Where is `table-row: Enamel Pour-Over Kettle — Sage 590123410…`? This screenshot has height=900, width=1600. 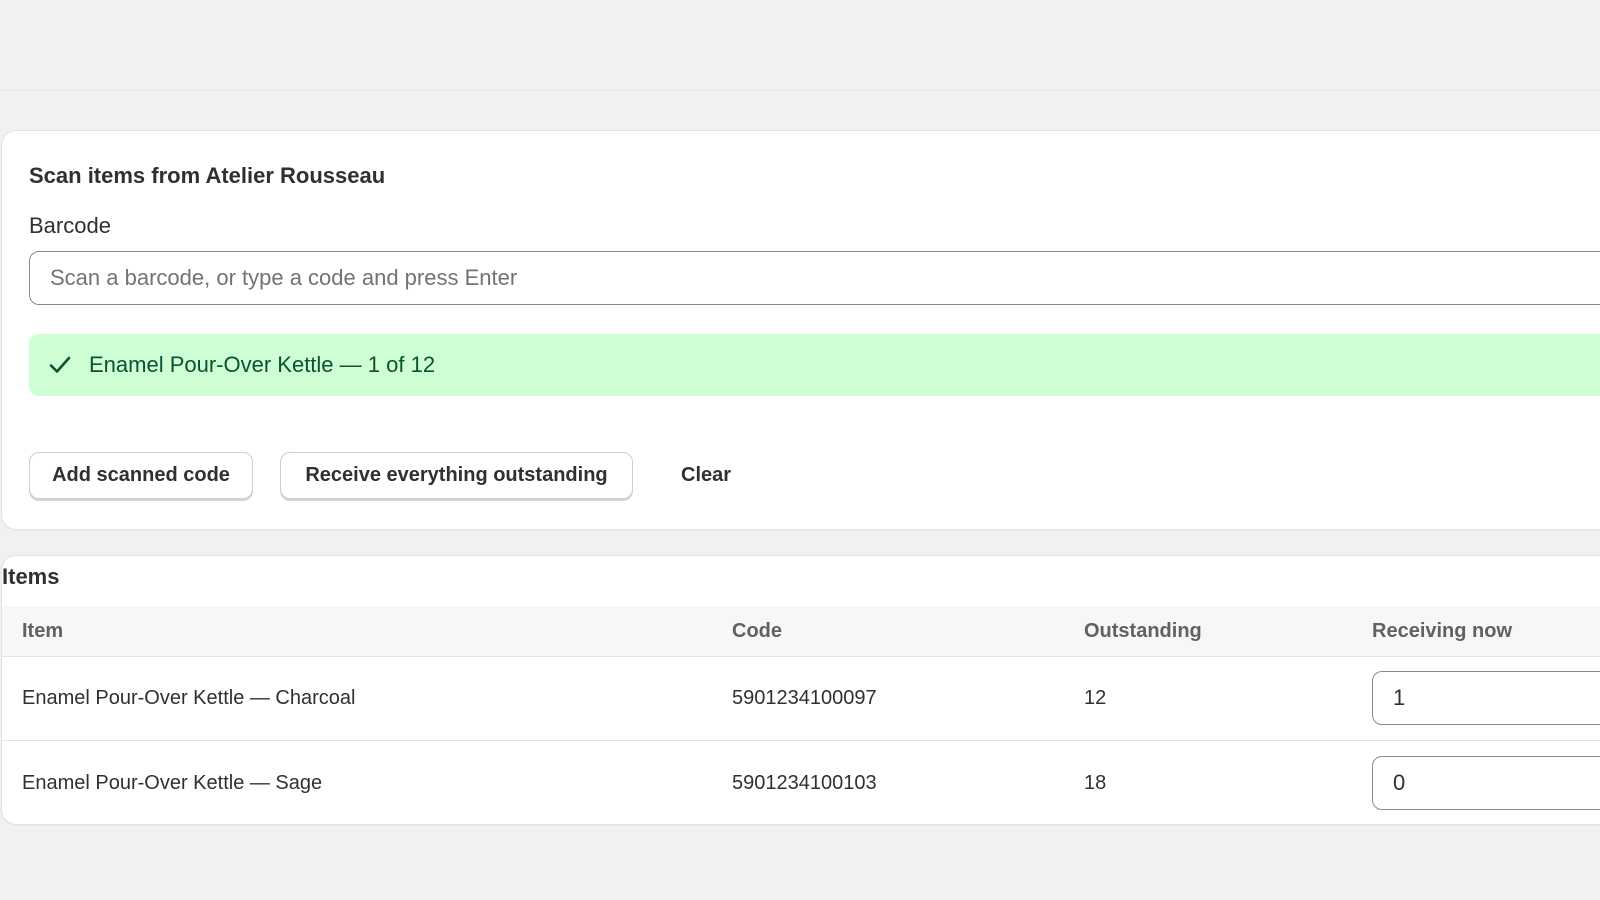 table-row: Enamel Pour-Over Kettle — Sage 590123410… is located at coordinates (801, 782).